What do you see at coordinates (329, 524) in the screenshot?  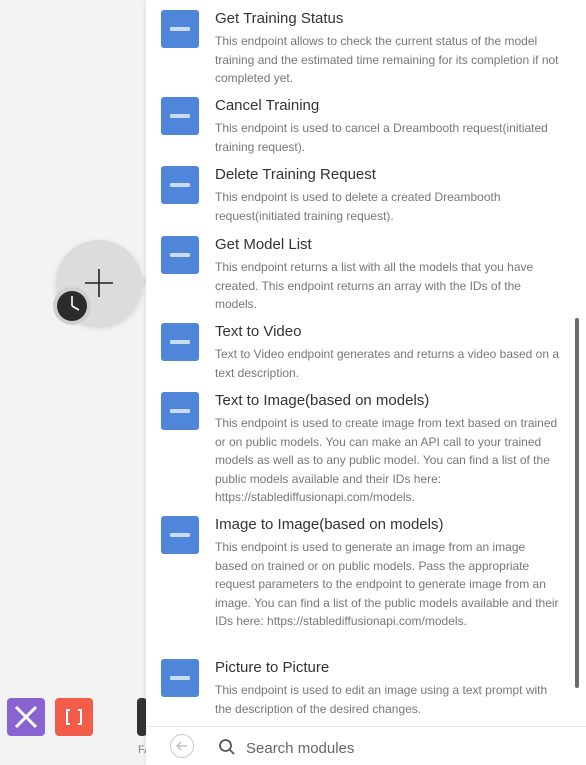 I see `module-title: Image to Image(based on models)` at bounding box center [329, 524].